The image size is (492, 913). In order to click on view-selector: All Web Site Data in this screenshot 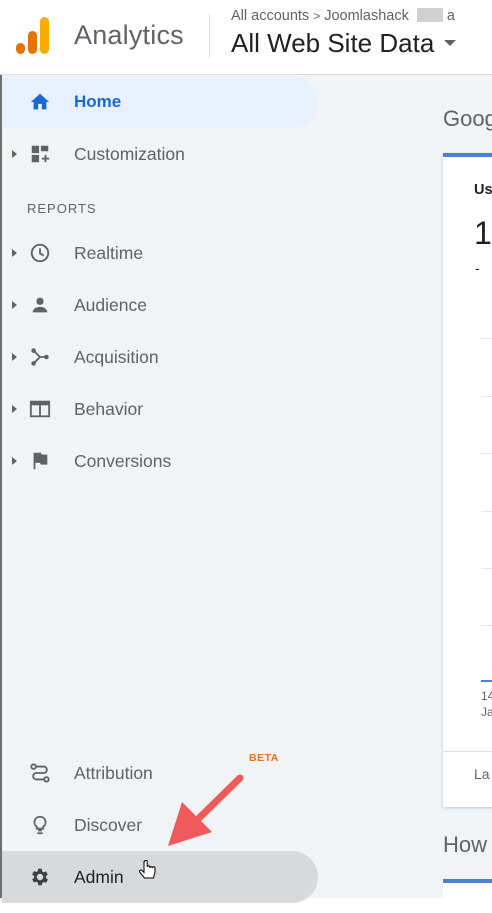, I will do `click(344, 43)`.